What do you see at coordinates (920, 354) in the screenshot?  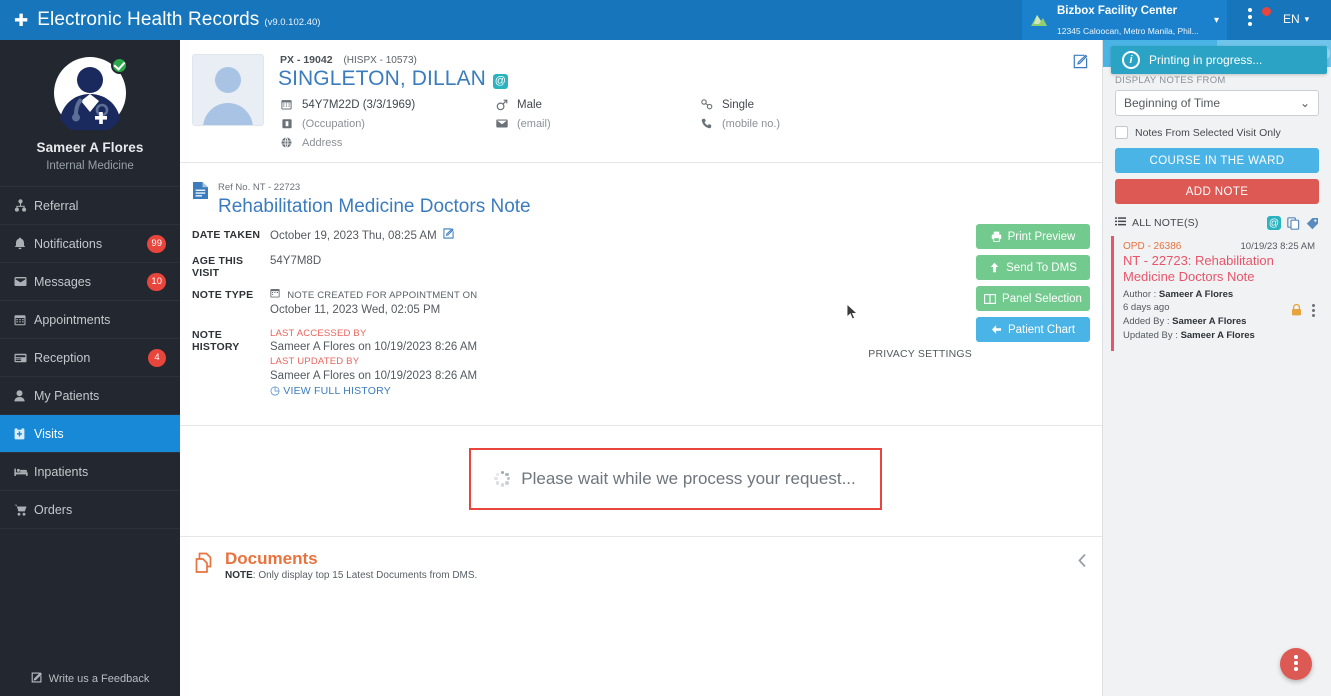 I see `privacy-settings-link: PRIVACY SETTINGS` at bounding box center [920, 354].